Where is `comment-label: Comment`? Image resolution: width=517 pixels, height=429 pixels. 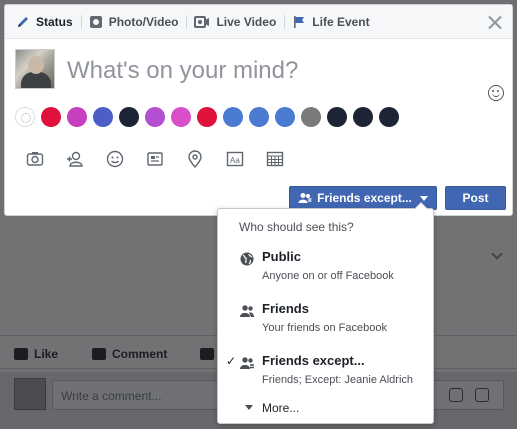 comment-label: Comment is located at coordinates (140, 354).